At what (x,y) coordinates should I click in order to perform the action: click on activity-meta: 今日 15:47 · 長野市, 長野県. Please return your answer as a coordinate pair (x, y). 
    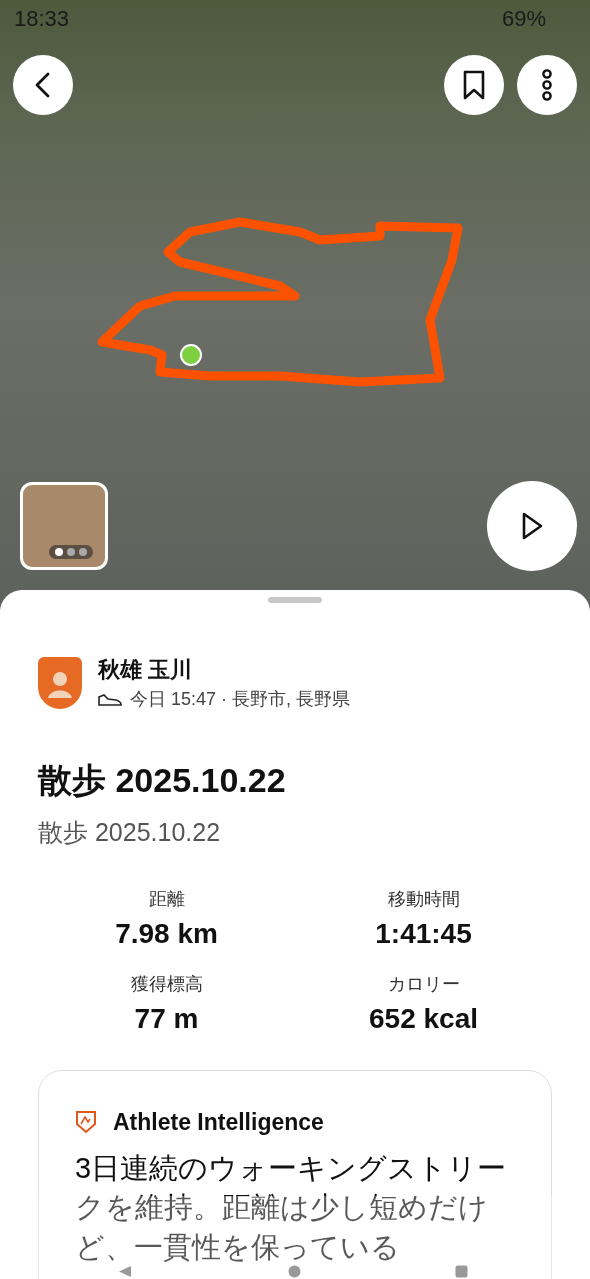
    Looking at the image, I should click on (240, 699).